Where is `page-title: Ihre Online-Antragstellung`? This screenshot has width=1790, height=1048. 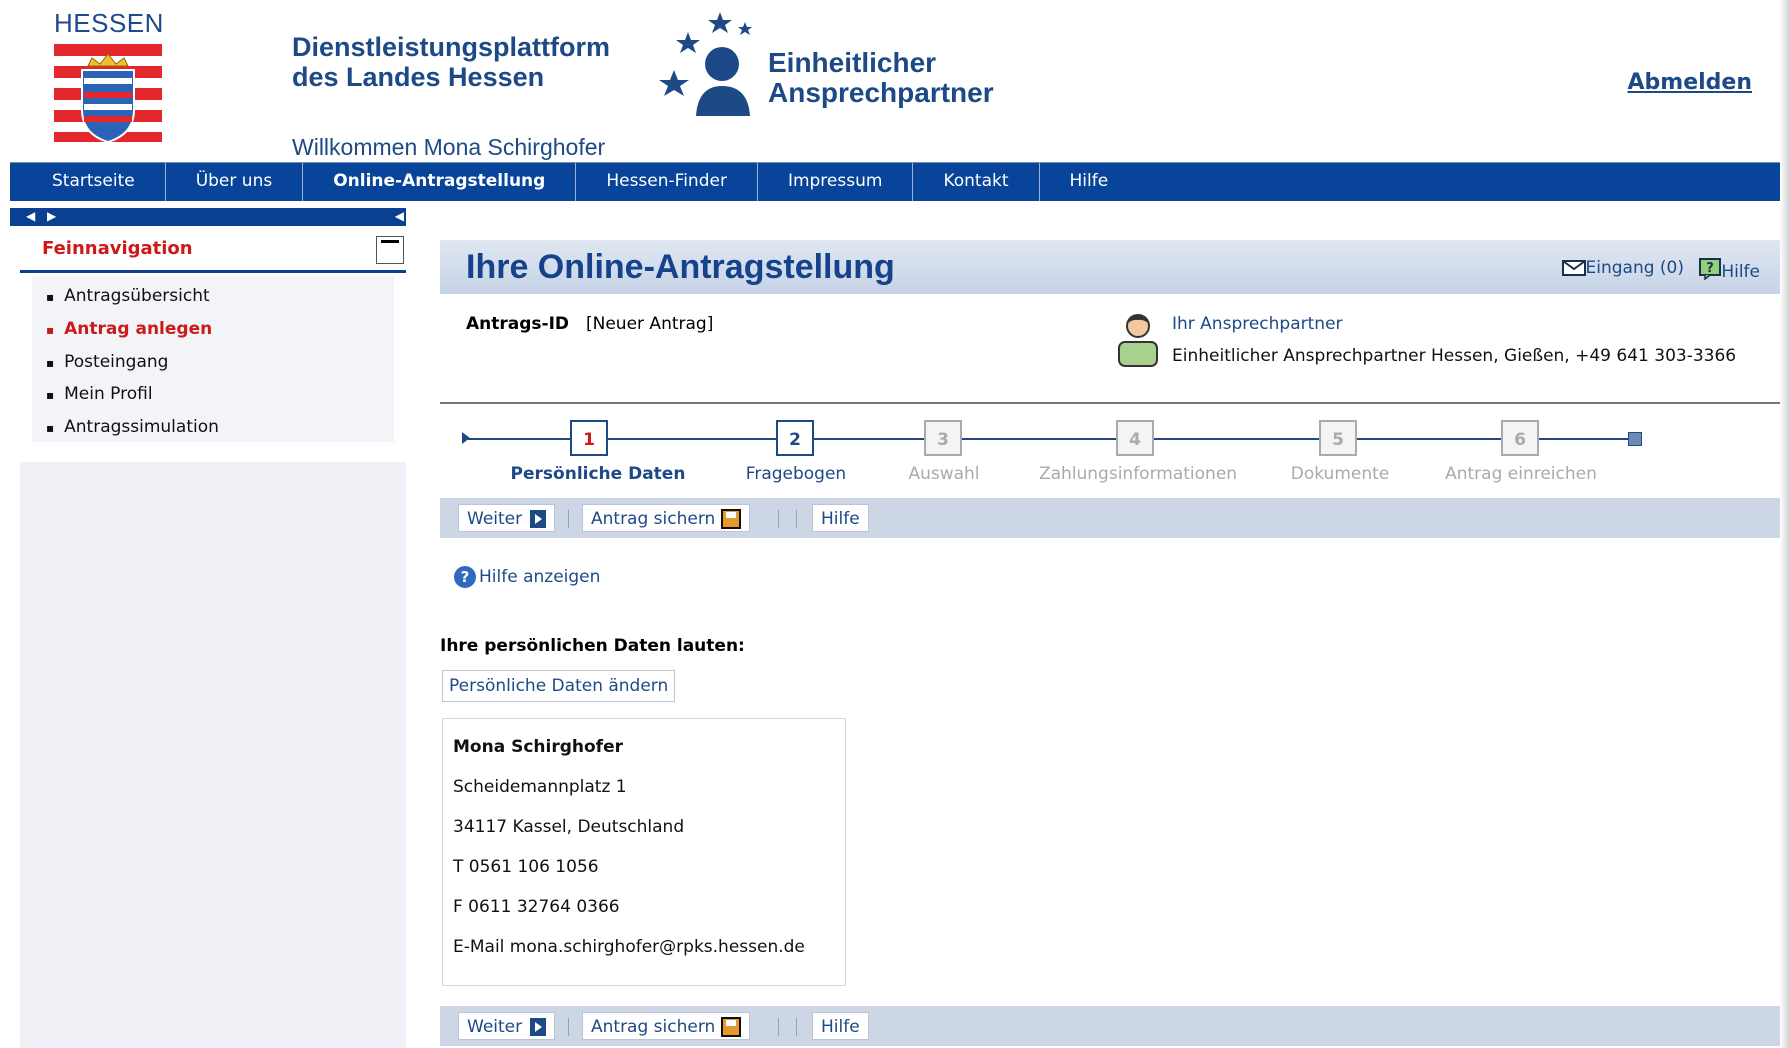
page-title: Ihre Online-Antragstellung is located at coordinates (680, 267).